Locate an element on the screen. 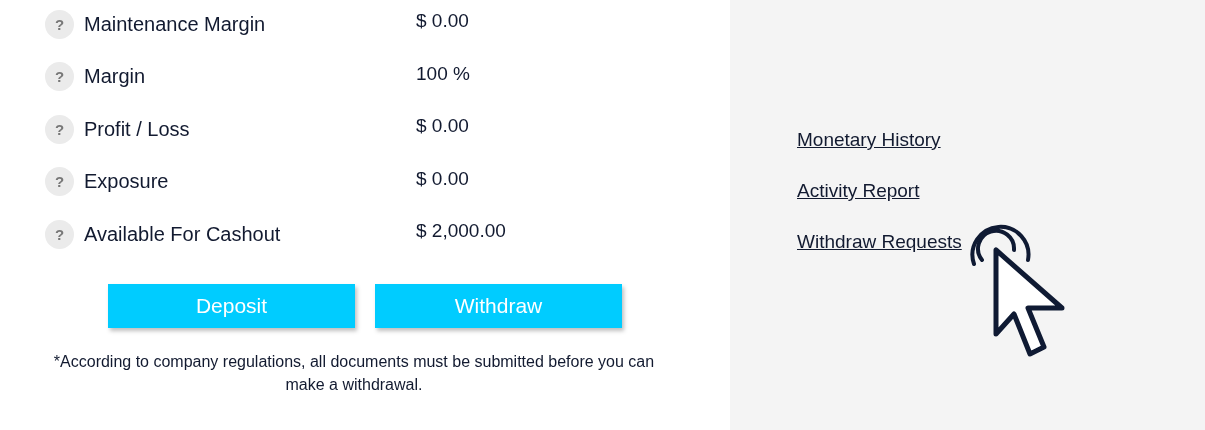 This screenshot has height=430, width=1205. field-label: Margin is located at coordinates (115, 77).